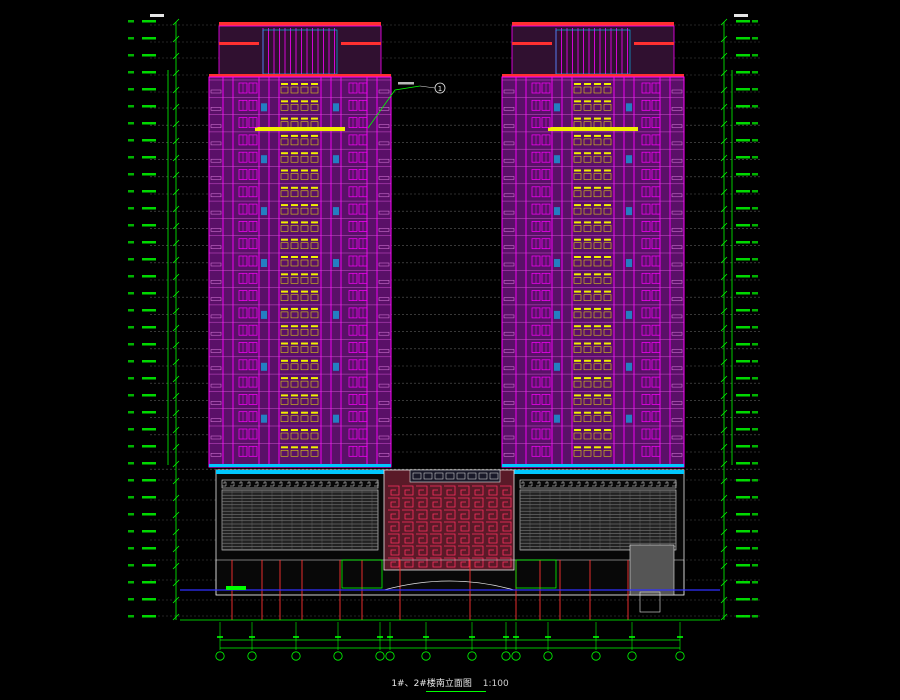 The width and height of the screenshot is (900, 700). I want to click on drawing-caption: 1#、2#楼南立面图 1:100, so click(450, 684).